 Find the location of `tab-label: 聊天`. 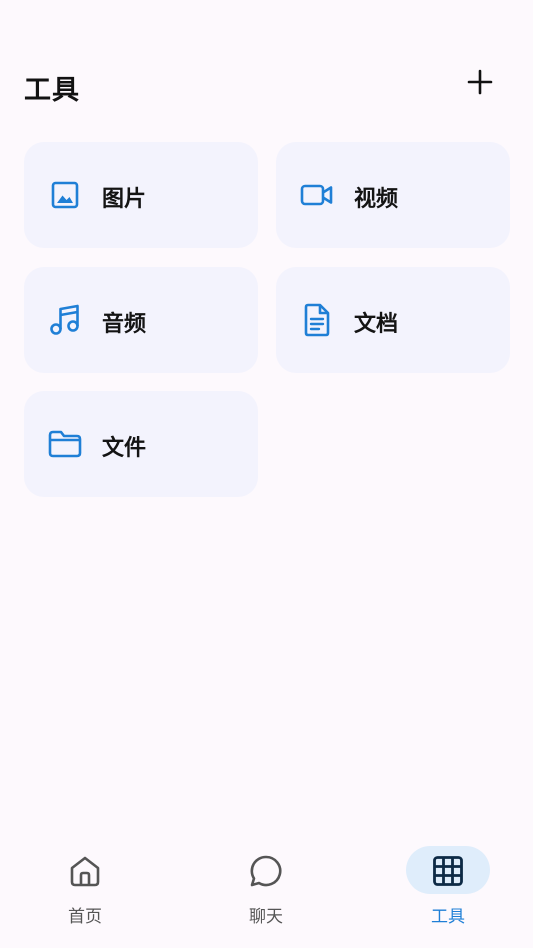

tab-label: 聊天 is located at coordinates (266, 917).